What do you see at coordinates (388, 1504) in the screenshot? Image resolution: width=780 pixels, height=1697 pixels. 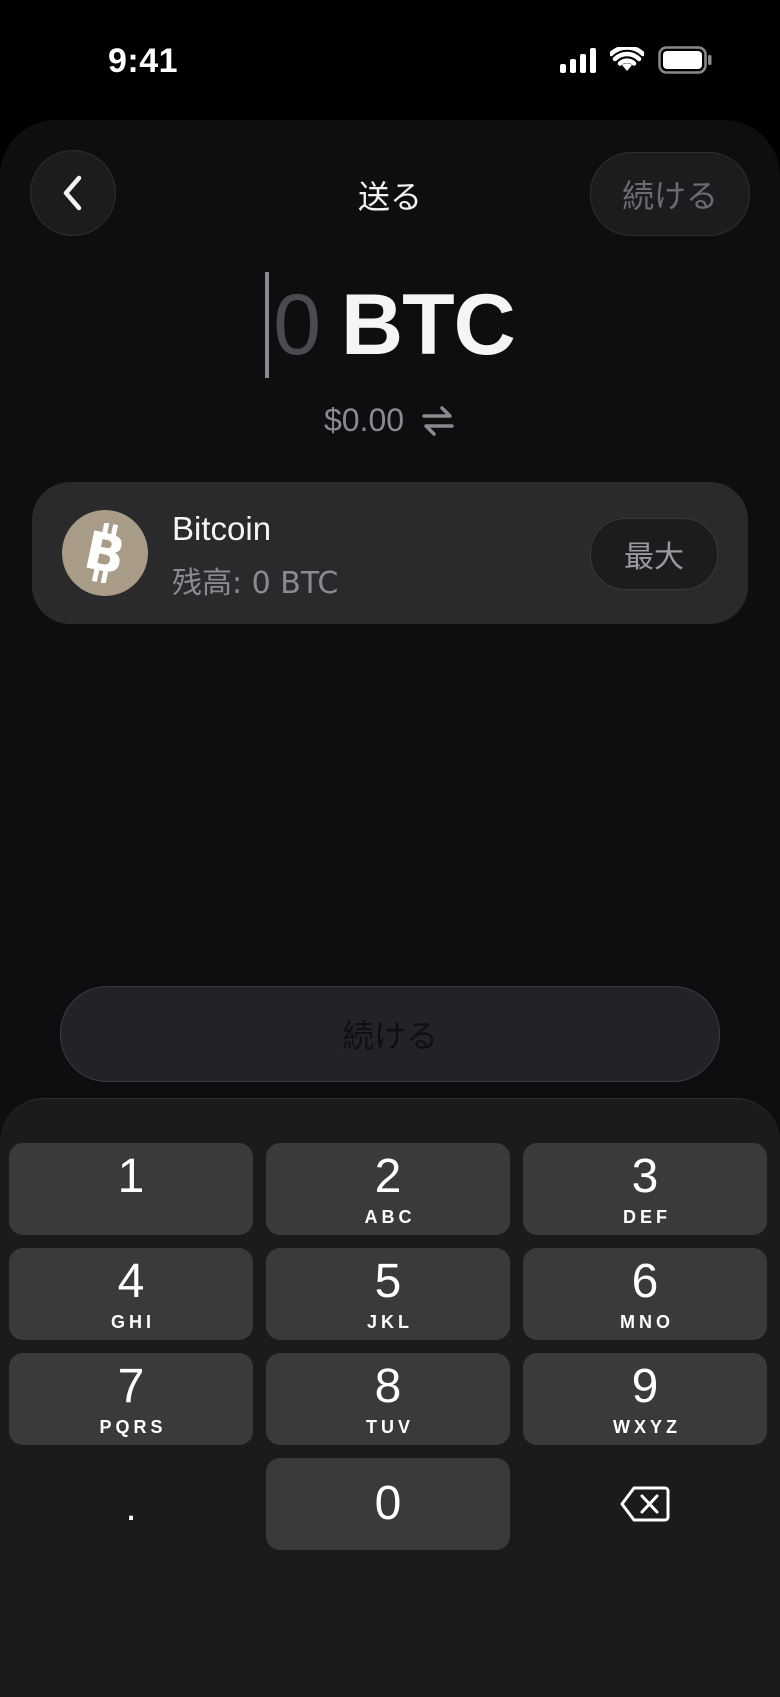 I see `key-0: 0` at bounding box center [388, 1504].